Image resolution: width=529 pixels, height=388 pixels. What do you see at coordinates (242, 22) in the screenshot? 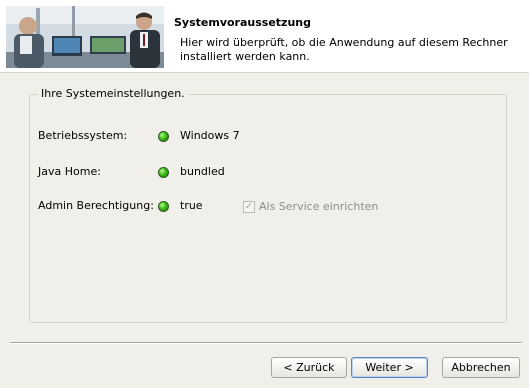
I see `page-title: Systemvoraussetzung` at bounding box center [242, 22].